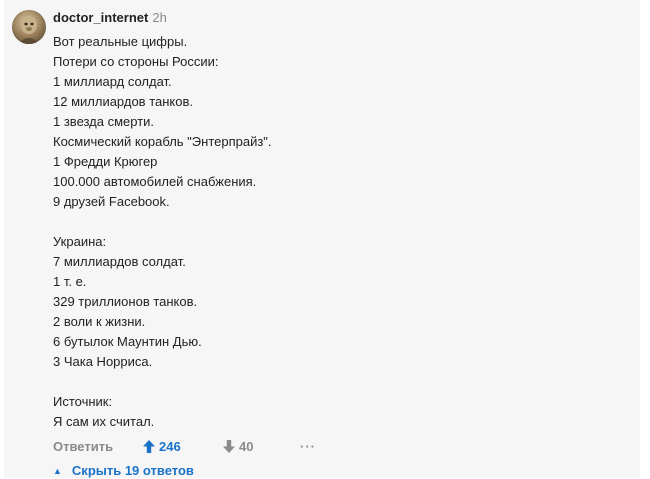 The image size is (650, 479). I want to click on timestamp: 2h, so click(159, 17).